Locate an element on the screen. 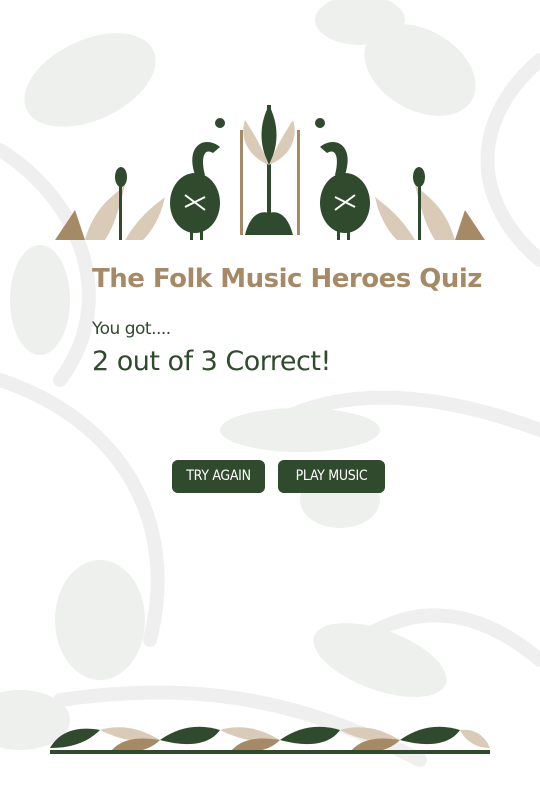 The width and height of the screenshot is (540, 800). bird-left-icon is located at coordinates (195, 191).